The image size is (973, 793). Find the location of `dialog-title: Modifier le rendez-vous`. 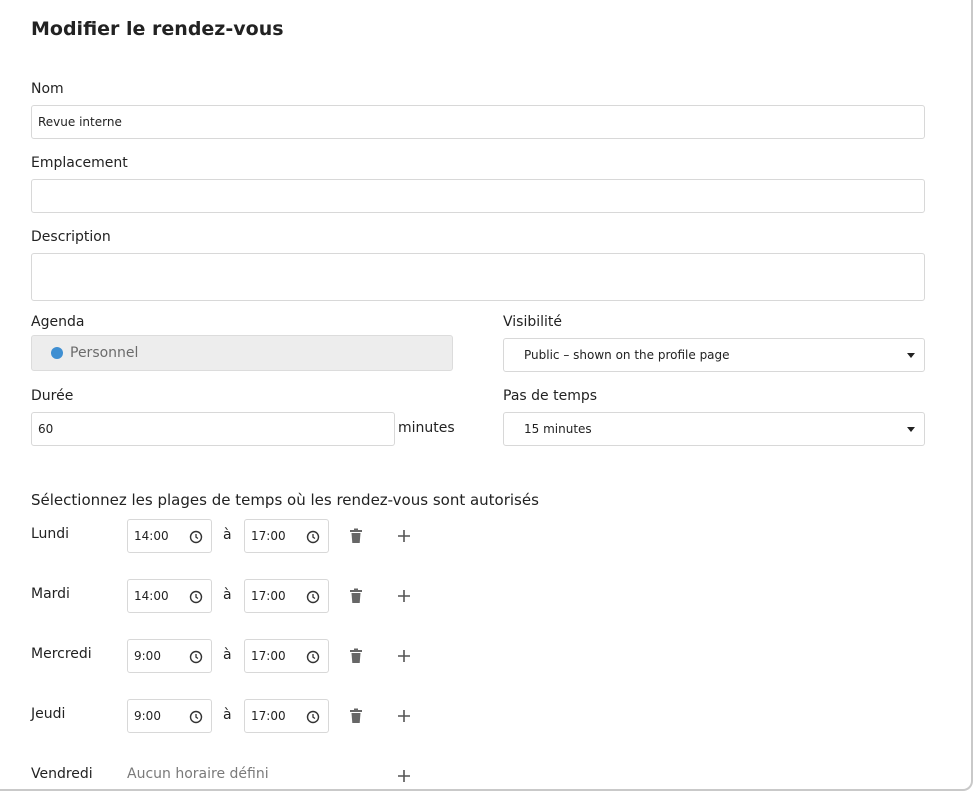

dialog-title: Modifier le rendez-vous is located at coordinates (157, 29).